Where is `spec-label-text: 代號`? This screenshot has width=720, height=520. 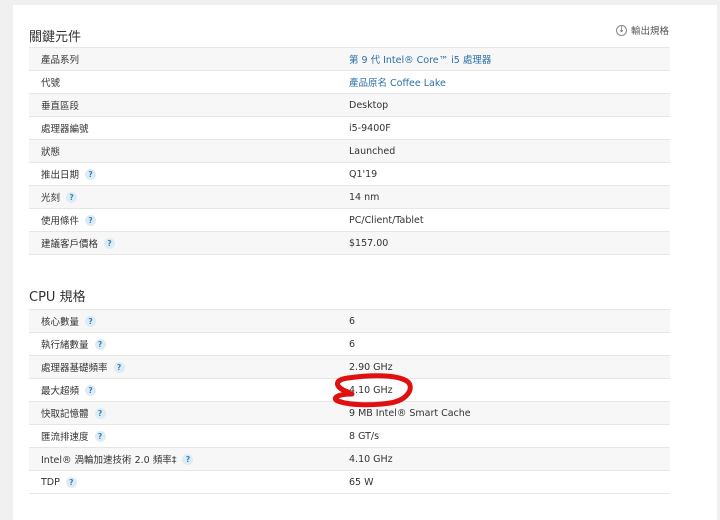 spec-label-text: 代號 is located at coordinates (51, 83).